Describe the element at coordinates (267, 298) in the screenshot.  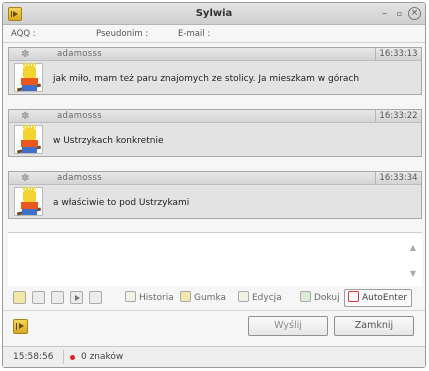
I see `edycja-label: Edycja` at that location.